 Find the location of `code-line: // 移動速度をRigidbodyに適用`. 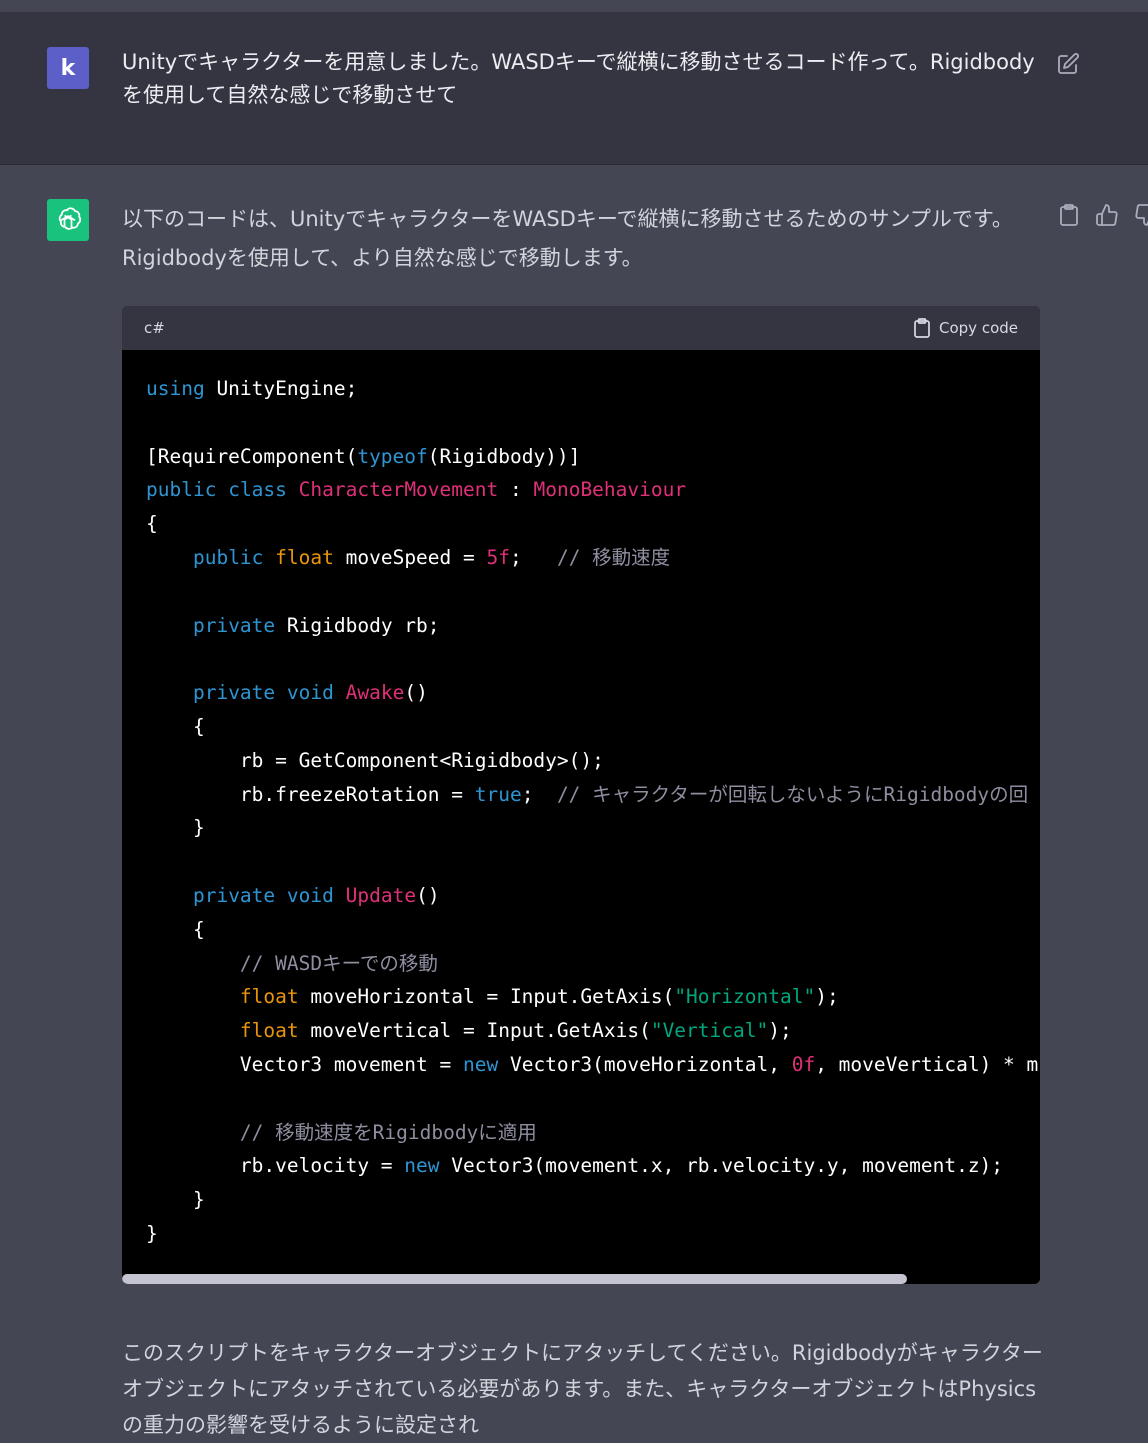

code-line: // 移動速度をRigidbodyに適用 is located at coordinates (388, 1132).